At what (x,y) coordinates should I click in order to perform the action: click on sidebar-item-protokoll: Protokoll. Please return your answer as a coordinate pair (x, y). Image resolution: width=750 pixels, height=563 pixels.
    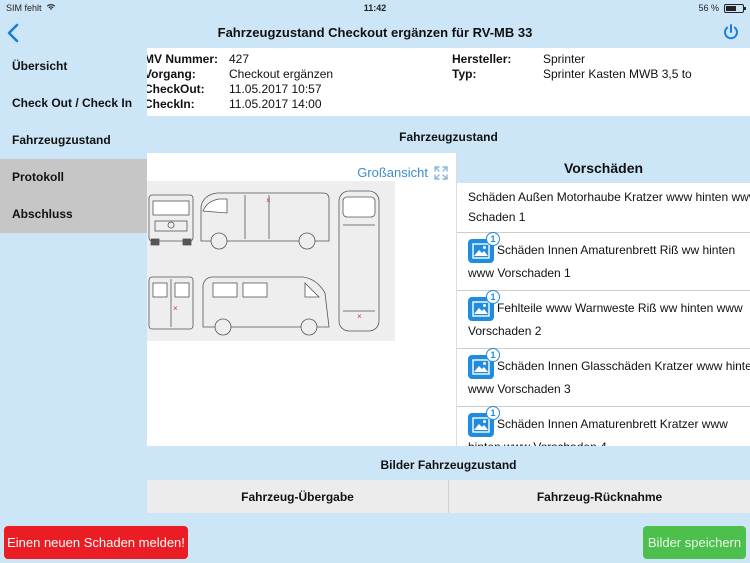
    Looking at the image, I should click on (73, 177).